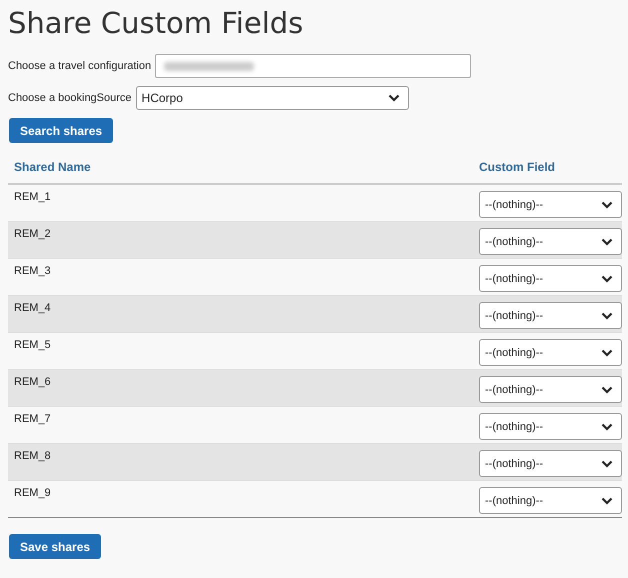  What do you see at coordinates (517, 167) in the screenshot?
I see `column-header: Custom Field` at bounding box center [517, 167].